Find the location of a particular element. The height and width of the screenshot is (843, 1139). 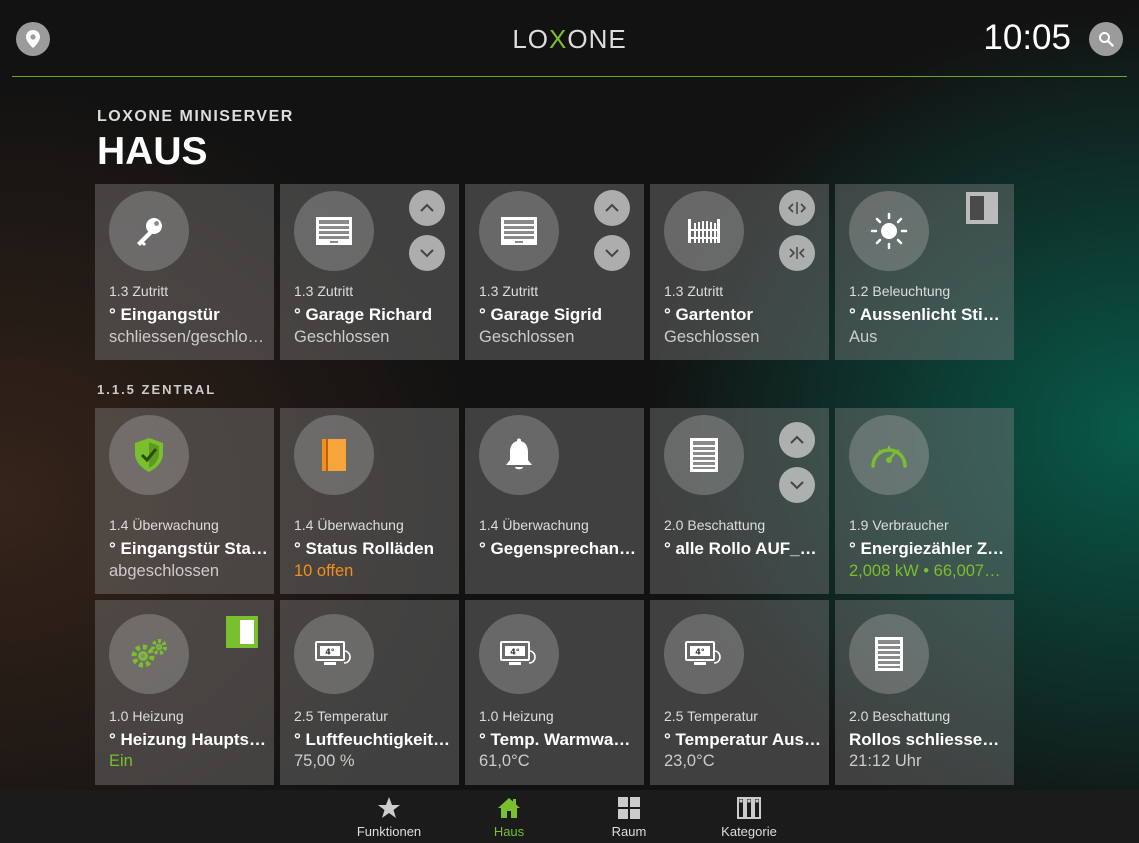

tile-gartentor: 1.3 Zutritt ° Gartentor Geschlossen is located at coordinates (739, 272).